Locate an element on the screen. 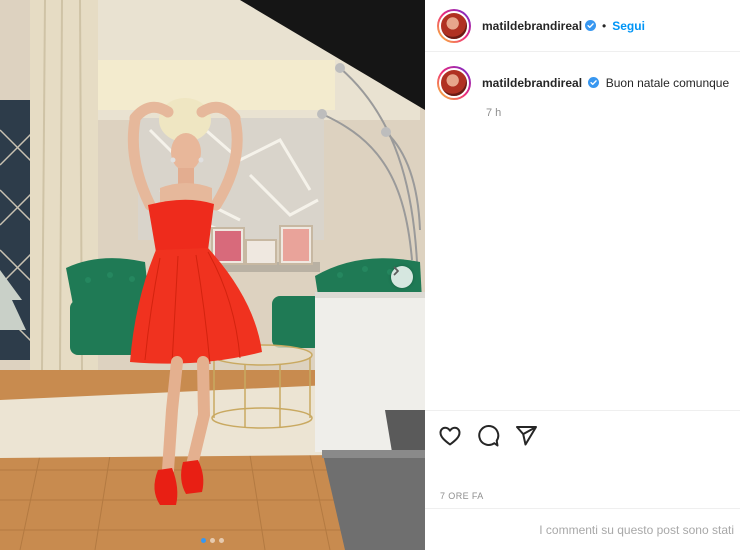 The width and height of the screenshot is (740, 550). comment-icon is located at coordinates (488, 436).